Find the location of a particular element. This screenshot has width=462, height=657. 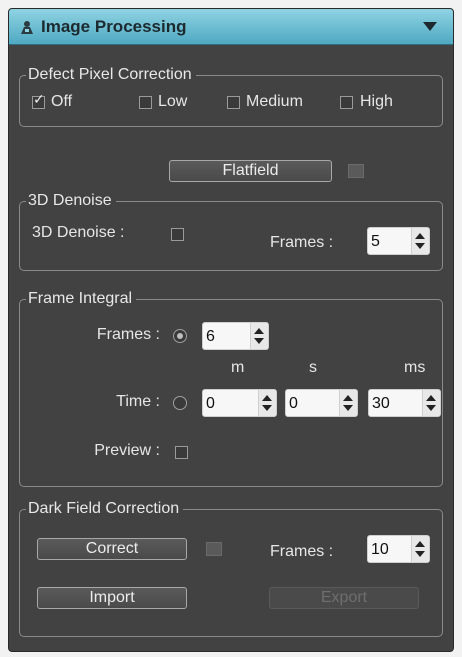

fi-time-s-spinbox: 0 is located at coordinates (321, 403).